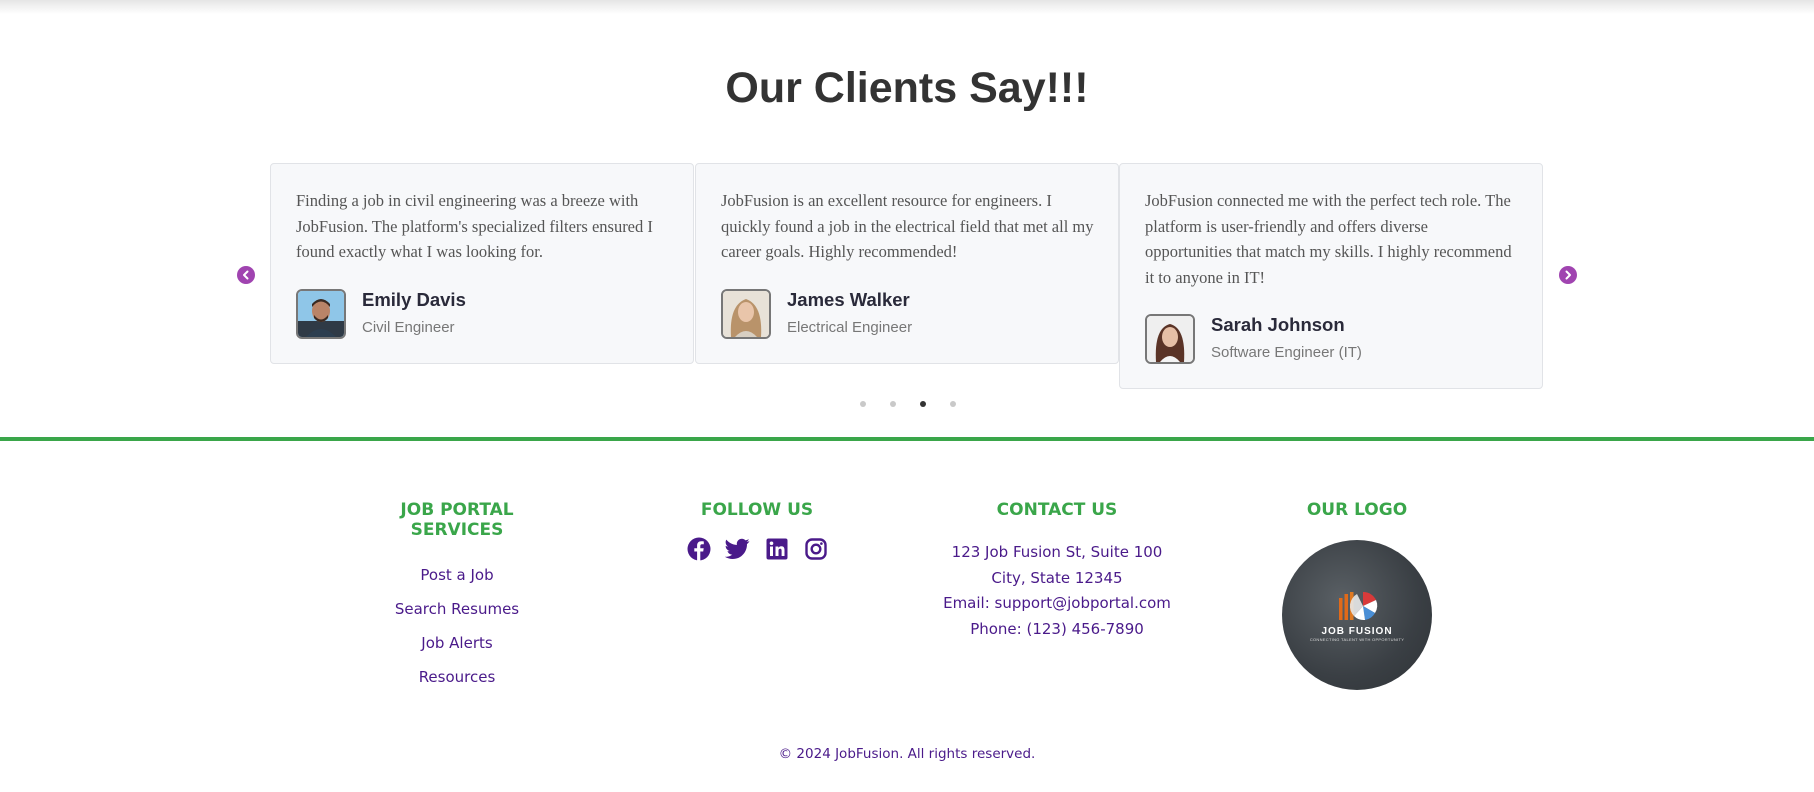  I want to click on linkedin-icon, so click(776, 548).